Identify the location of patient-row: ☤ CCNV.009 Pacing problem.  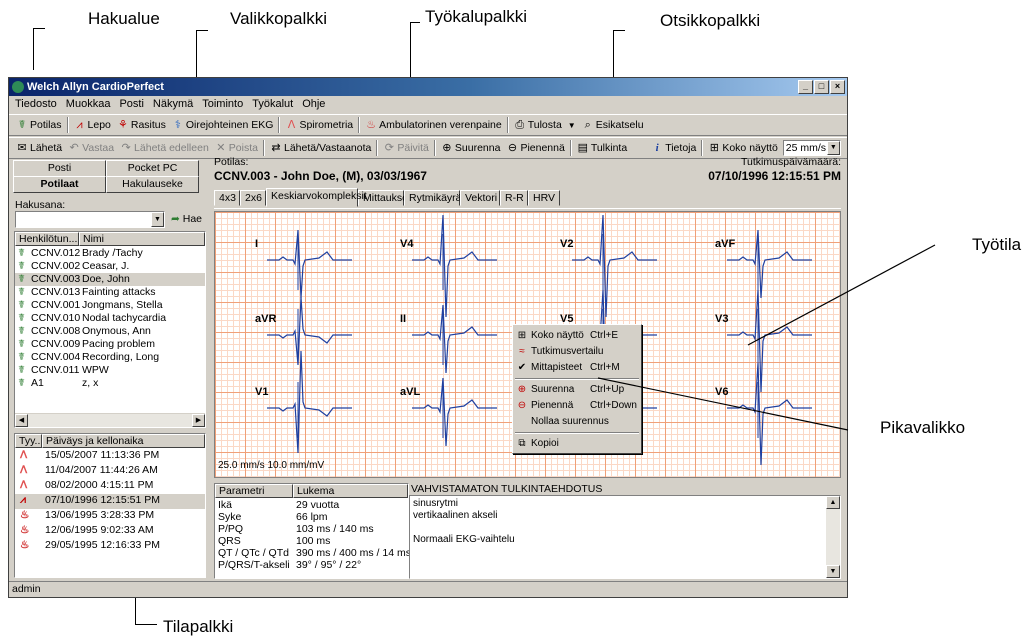
(110, 344).